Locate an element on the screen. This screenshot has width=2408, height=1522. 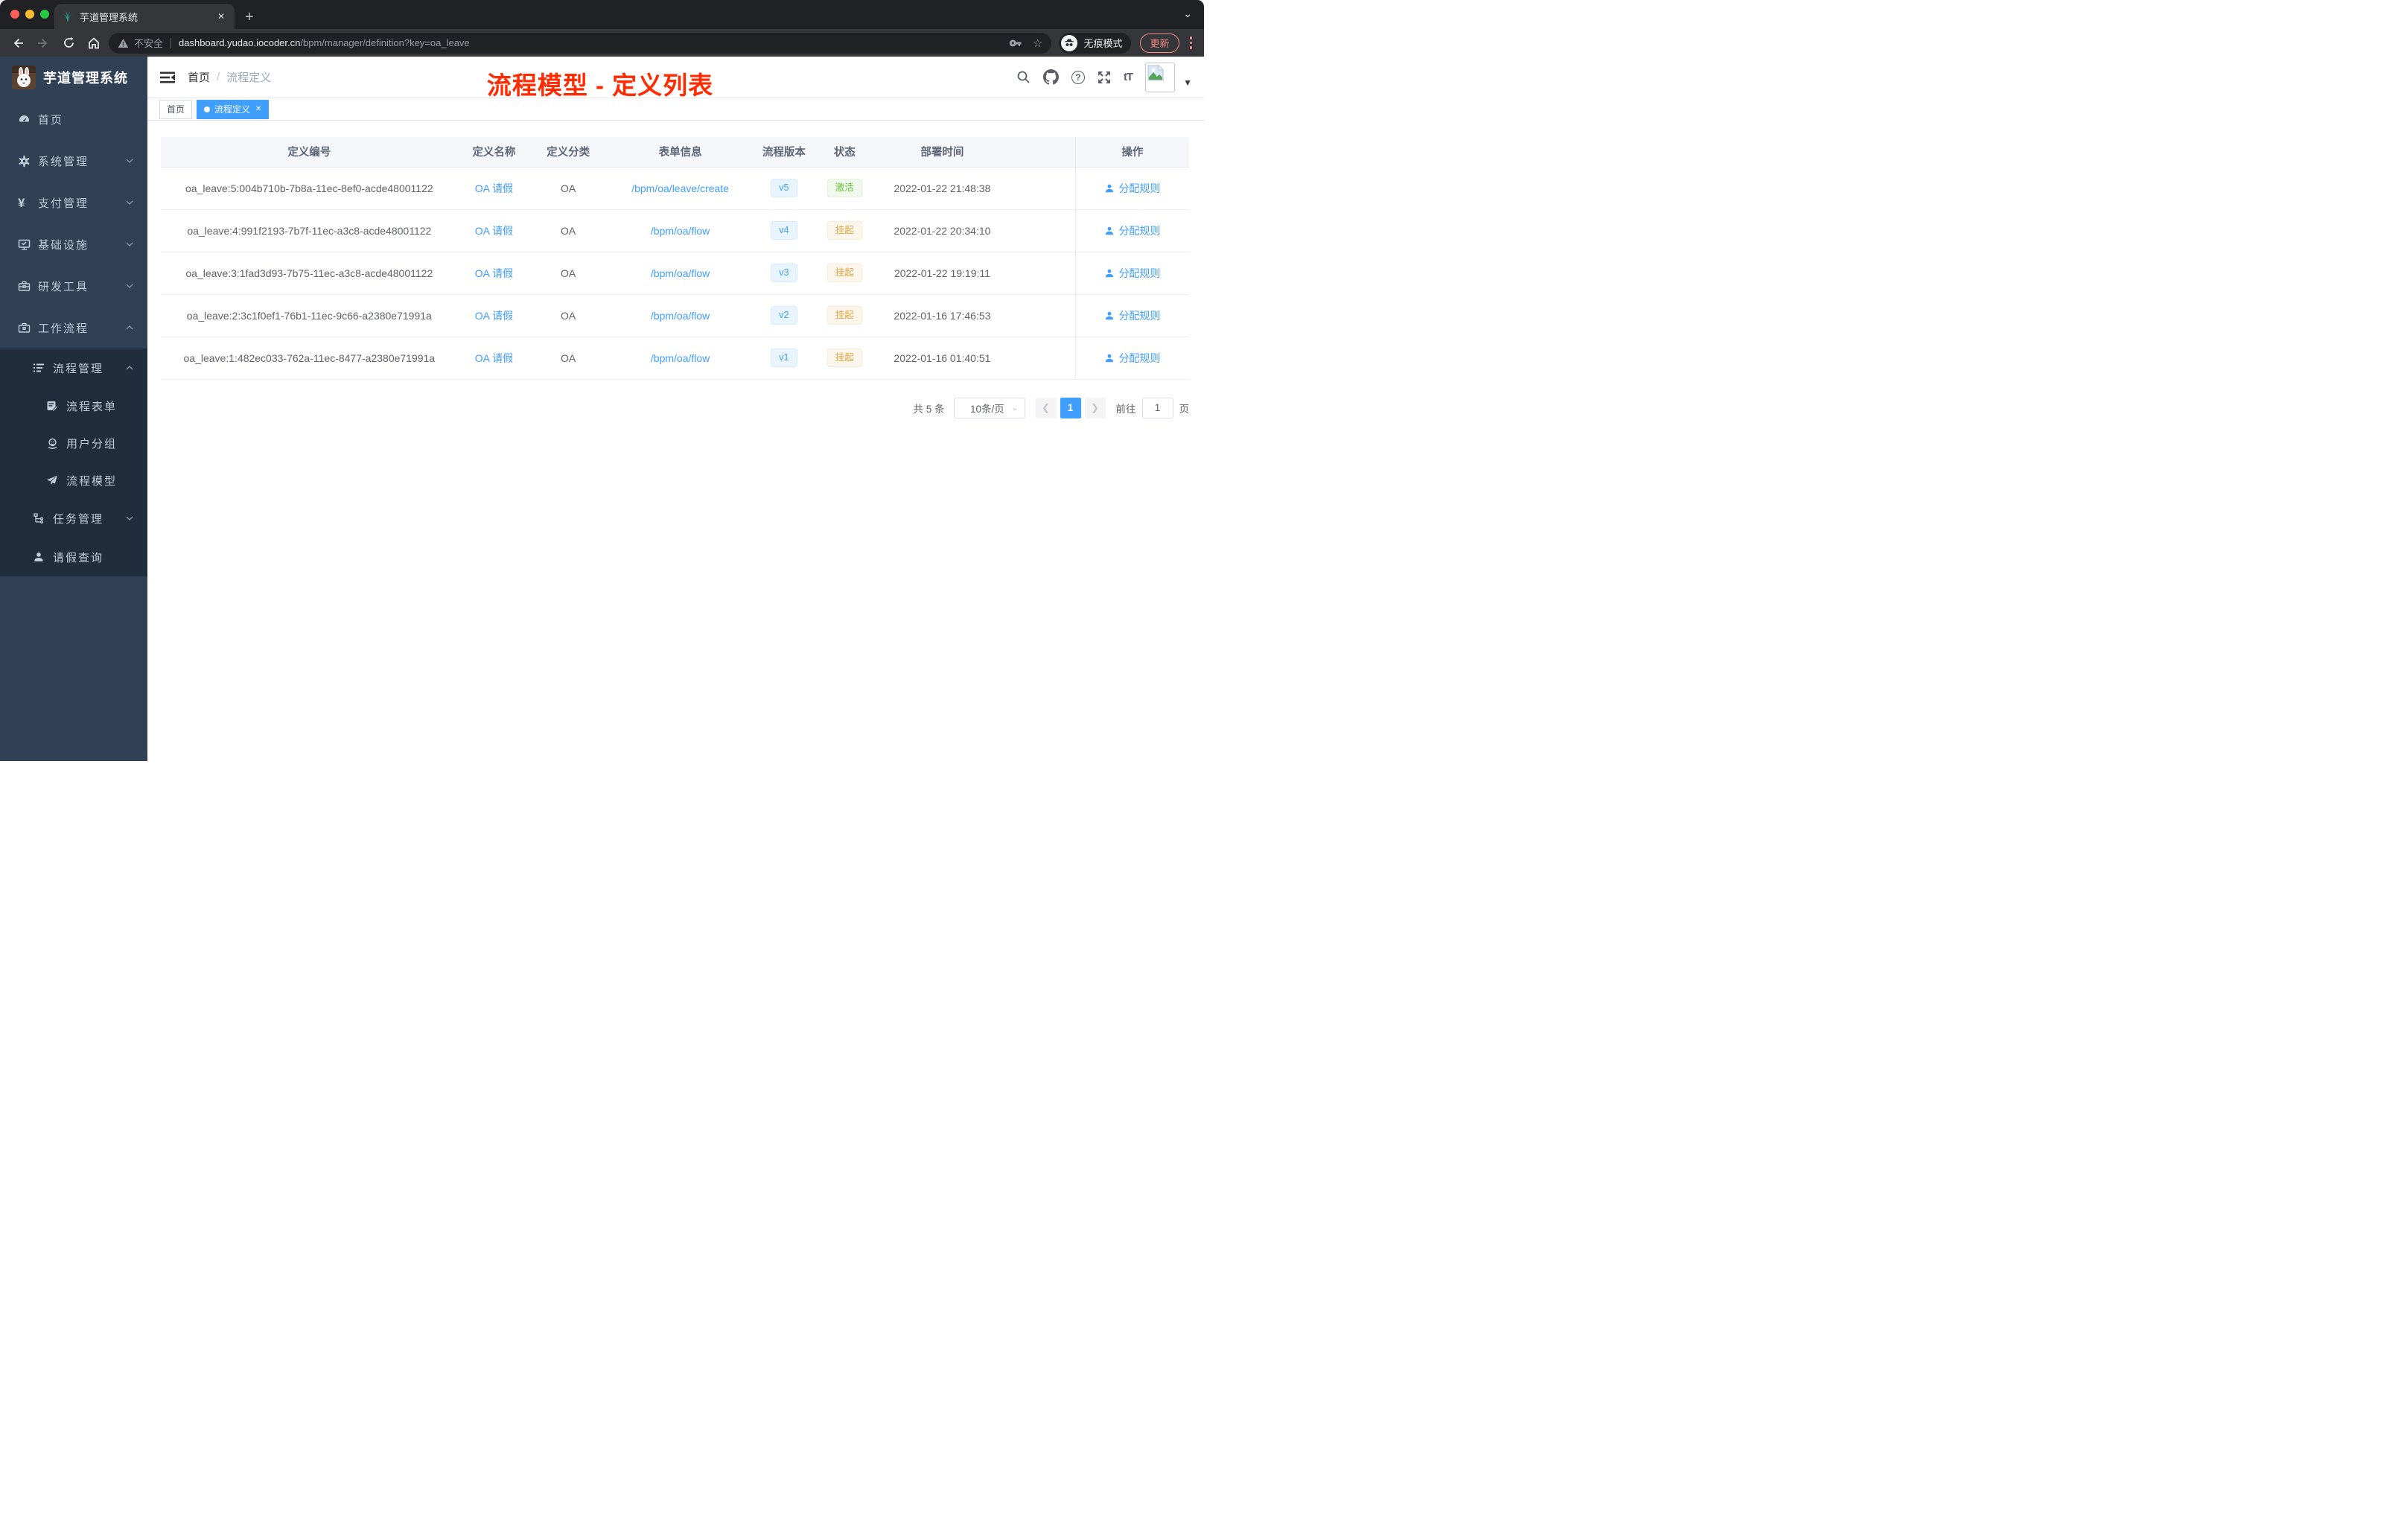
update-button: 更新 is located at coordinates (1159, 43).